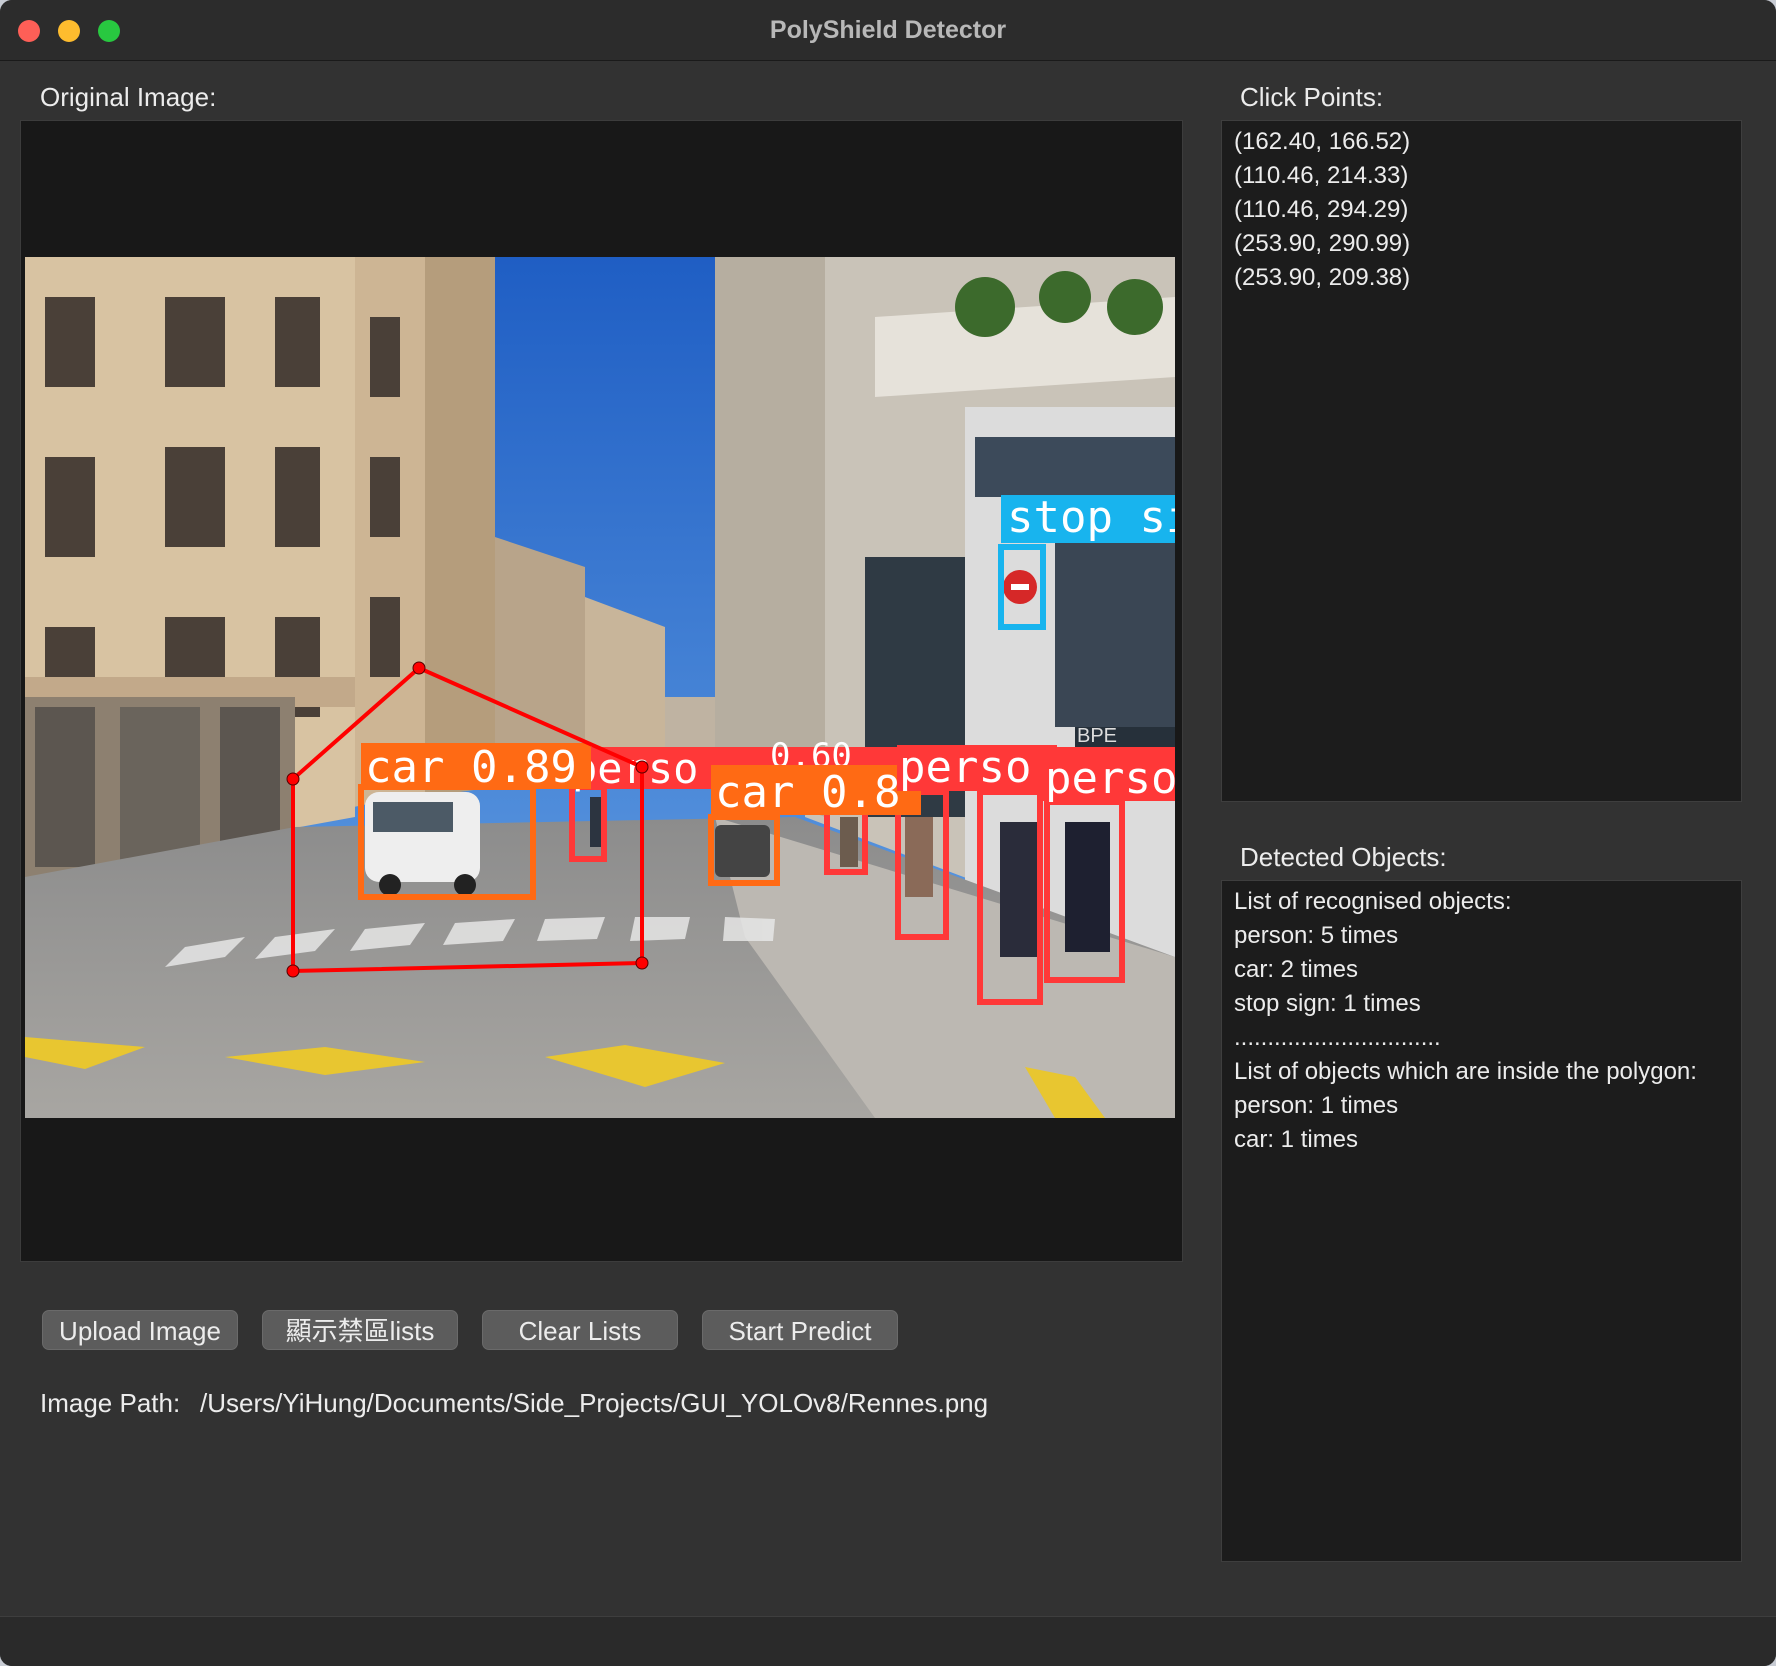 Image resolution: width=1776 pixels, height=1666 pixels. What do you see at coordinates (128, 97) in the screenshot?
I see `original-image-label: Original Image:` at bounding box center [128, 97].